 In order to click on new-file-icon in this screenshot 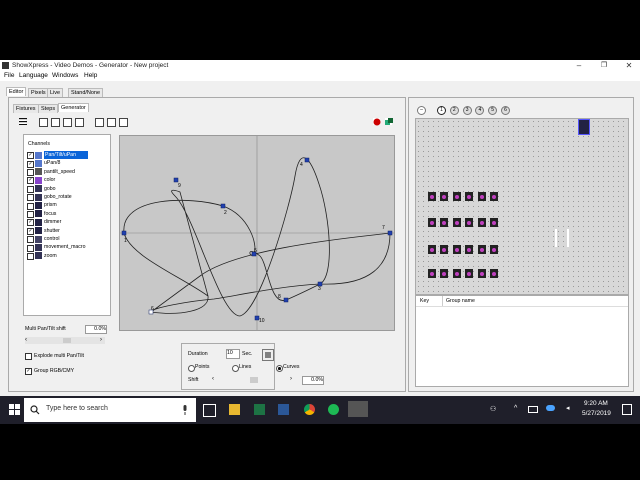, I will do `click(43, 122)`.